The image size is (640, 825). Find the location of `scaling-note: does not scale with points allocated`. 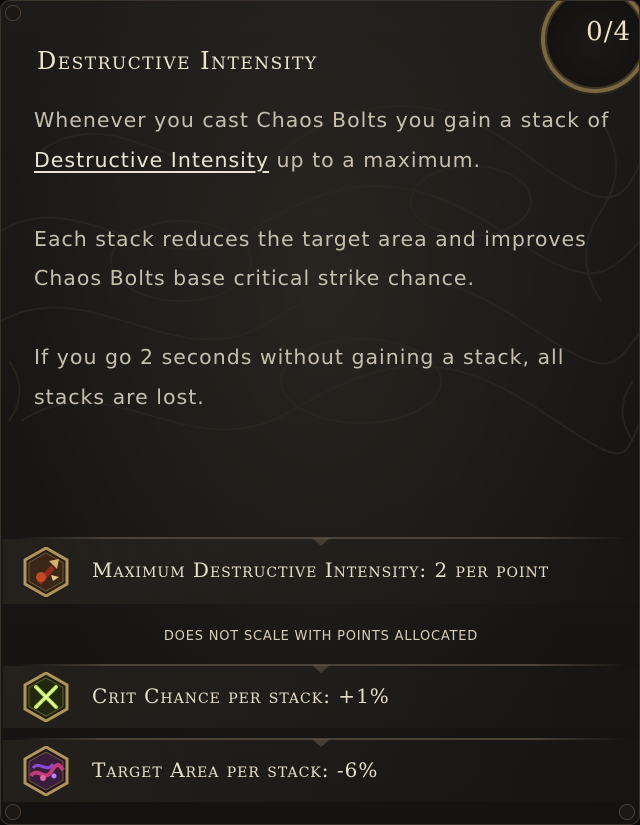

scaling-note: does not scale with points allocated is located at coordinates (321, 636).